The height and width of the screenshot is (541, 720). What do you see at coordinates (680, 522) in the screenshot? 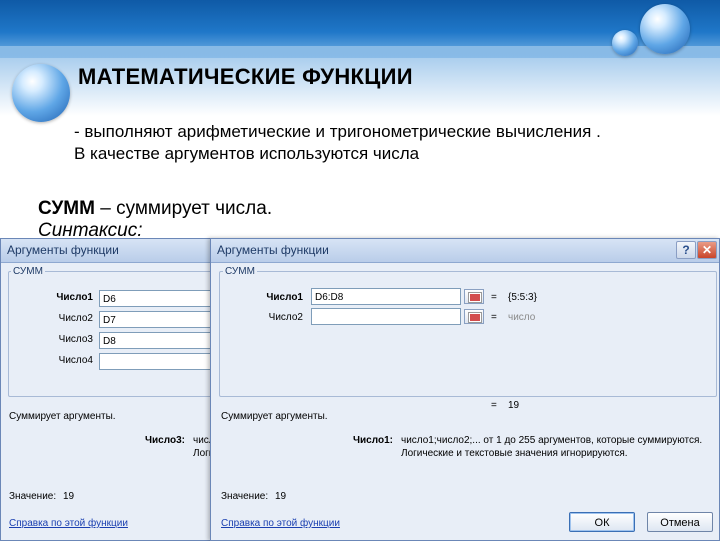
I see `cancel-button: Отмена` at bounding box center [680, 522].